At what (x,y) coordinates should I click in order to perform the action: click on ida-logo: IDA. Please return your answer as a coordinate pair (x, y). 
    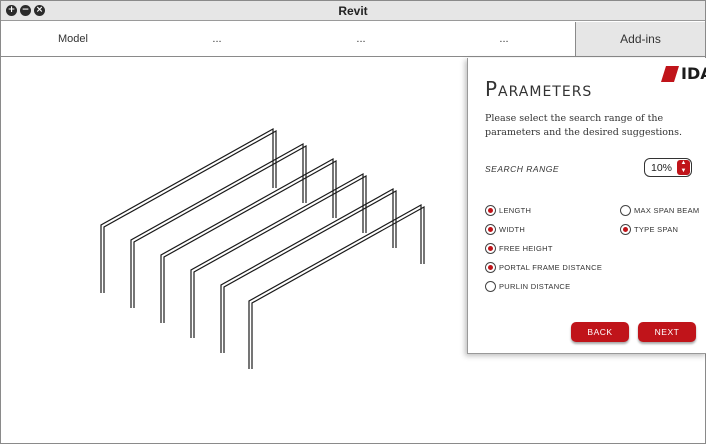
    Looking at the image, I should click on (683, 74).